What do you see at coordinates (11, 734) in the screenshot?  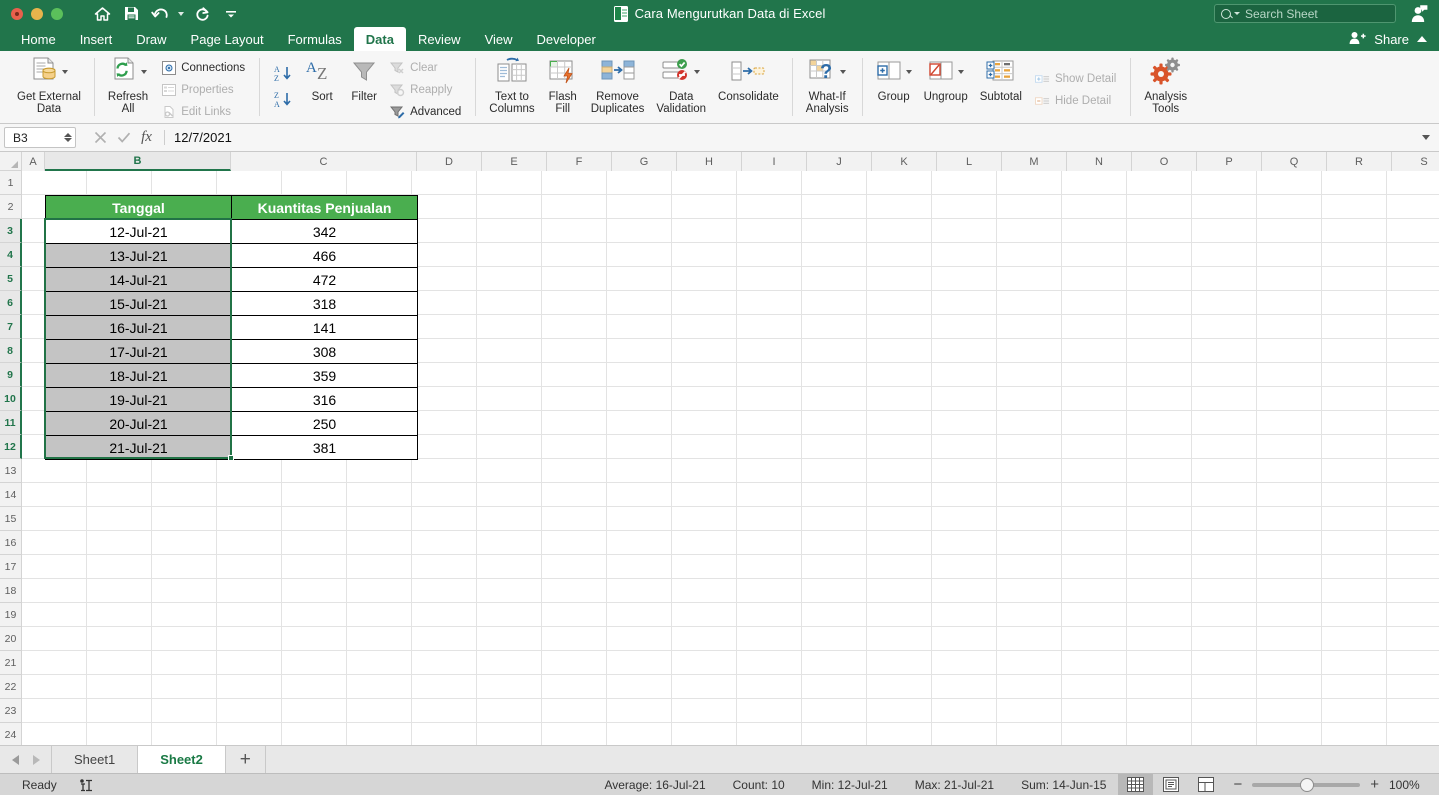 I see `row-header-24: 24` at bounding box center [11, 734].